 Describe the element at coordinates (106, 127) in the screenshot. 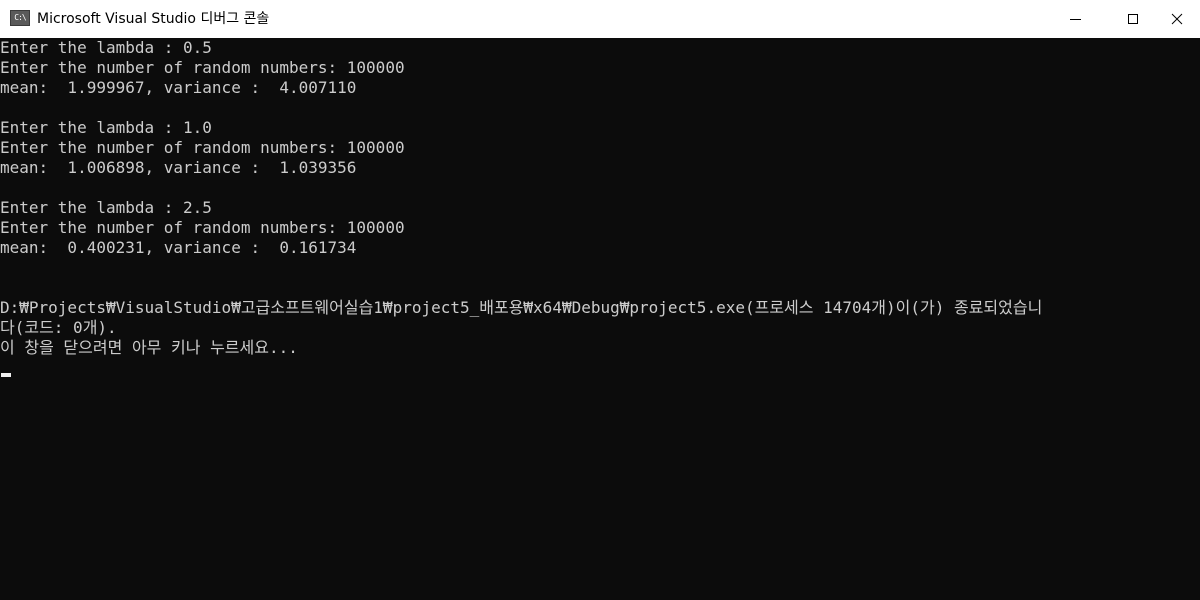

I see `console-line: Enter the lambda : 1.0` at that location.